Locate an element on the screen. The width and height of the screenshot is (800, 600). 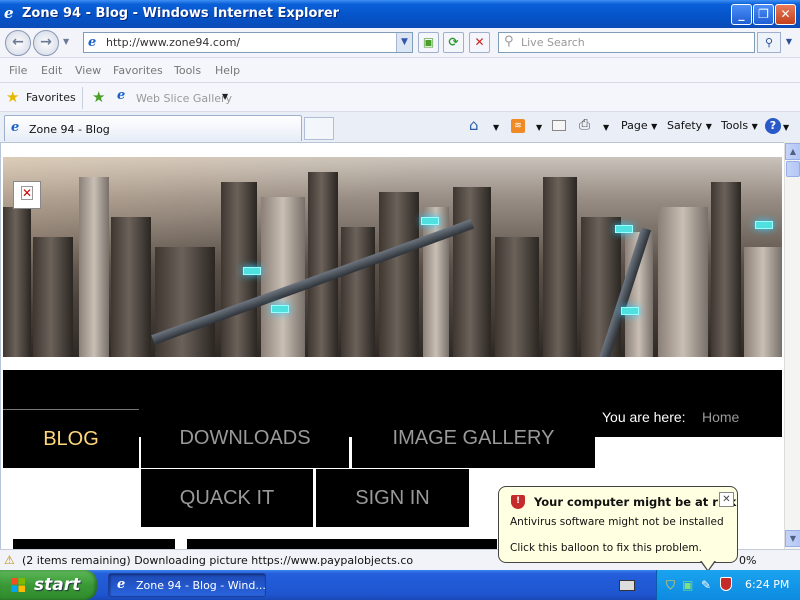
network-icon: ▣ is located at coordinates (687, 585).